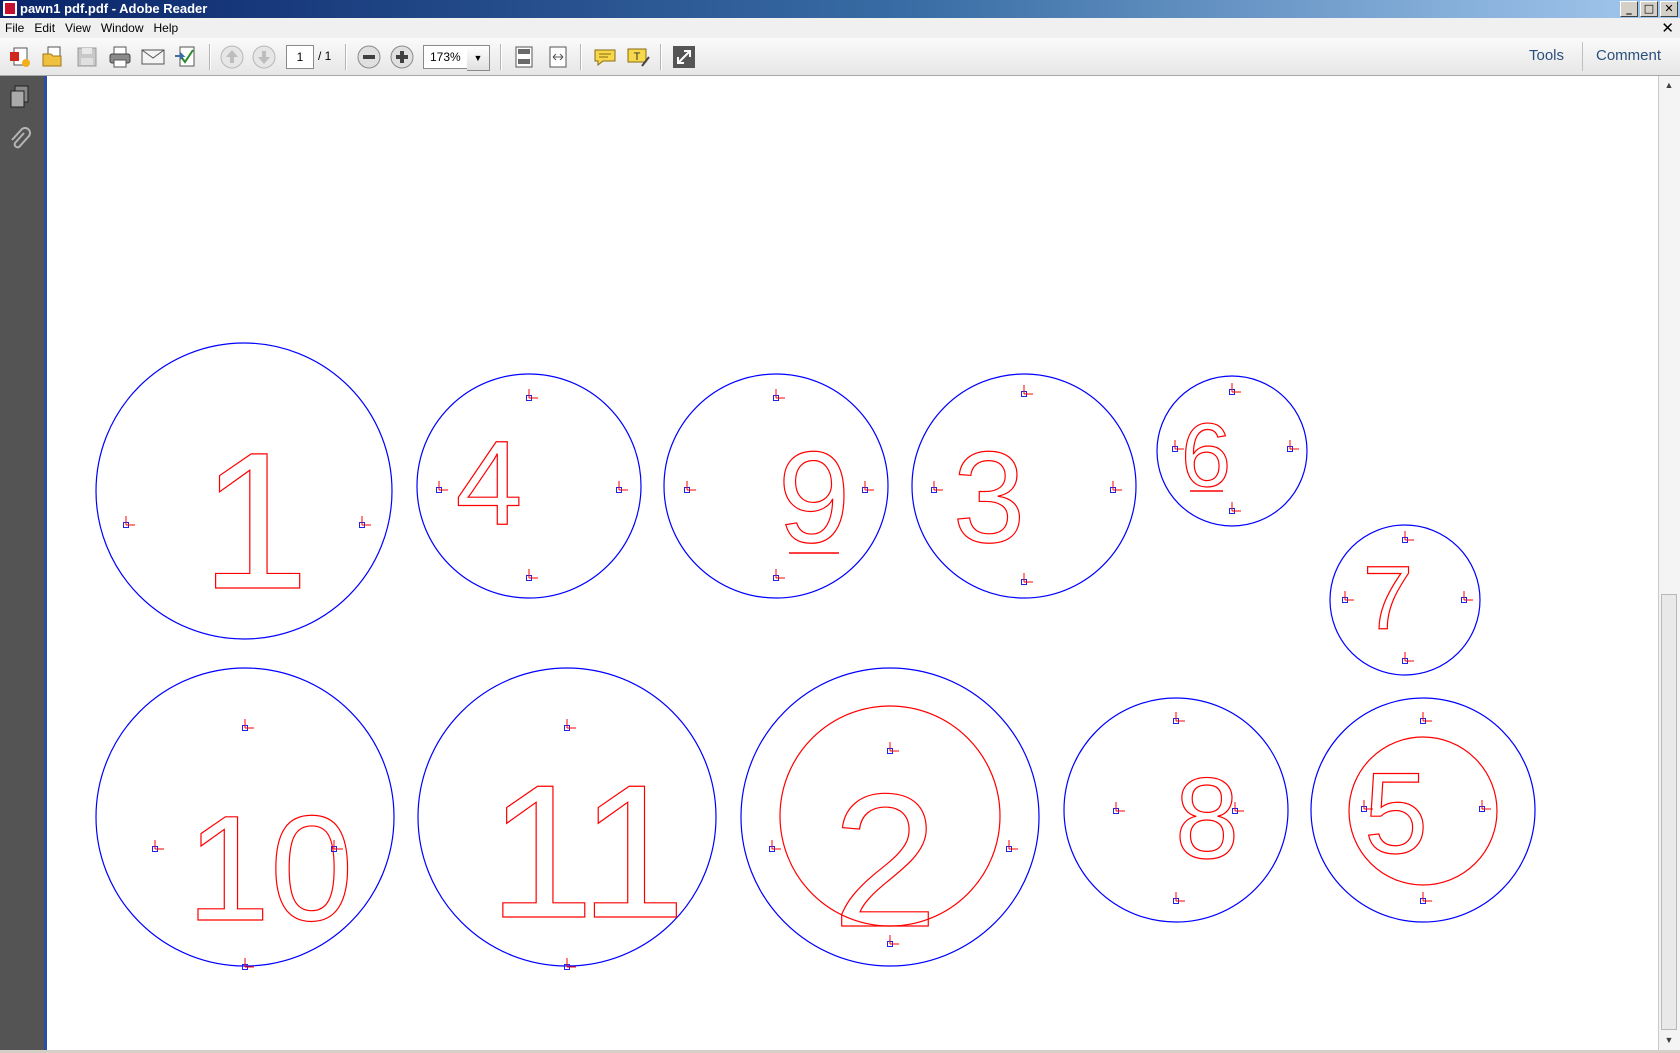 The width and height of the screenshot is (1680, 1053). Describe the element at coordinates (44, 28) in the screenshot. I see `menu-edit: Edit` at that location.